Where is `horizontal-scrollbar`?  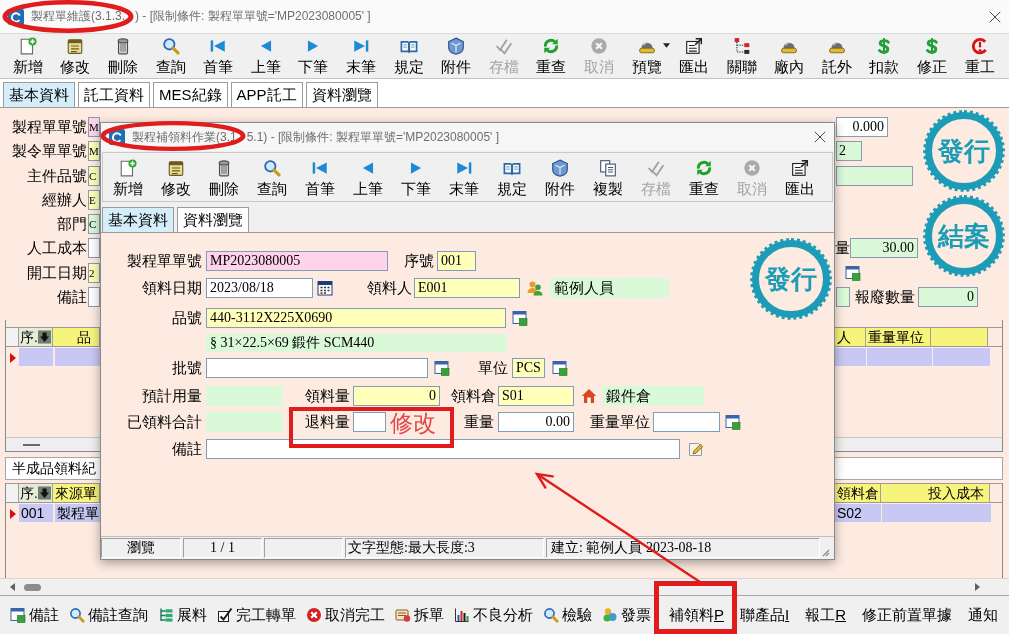 horizontal-scrollbar is located at coordinates (504, 586).